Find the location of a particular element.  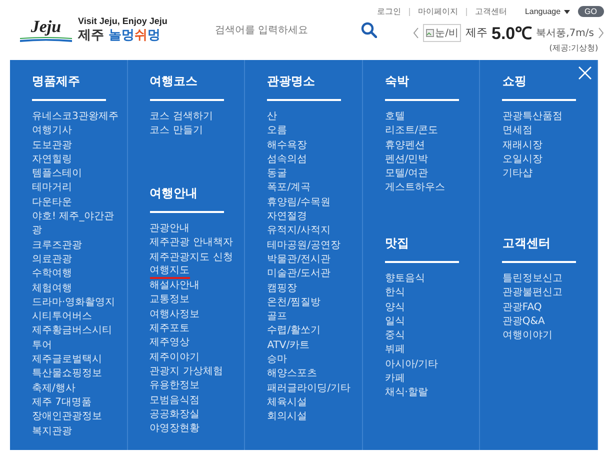

menu-link: 제주관광 안내책자 is located at coordinates (194, 243).